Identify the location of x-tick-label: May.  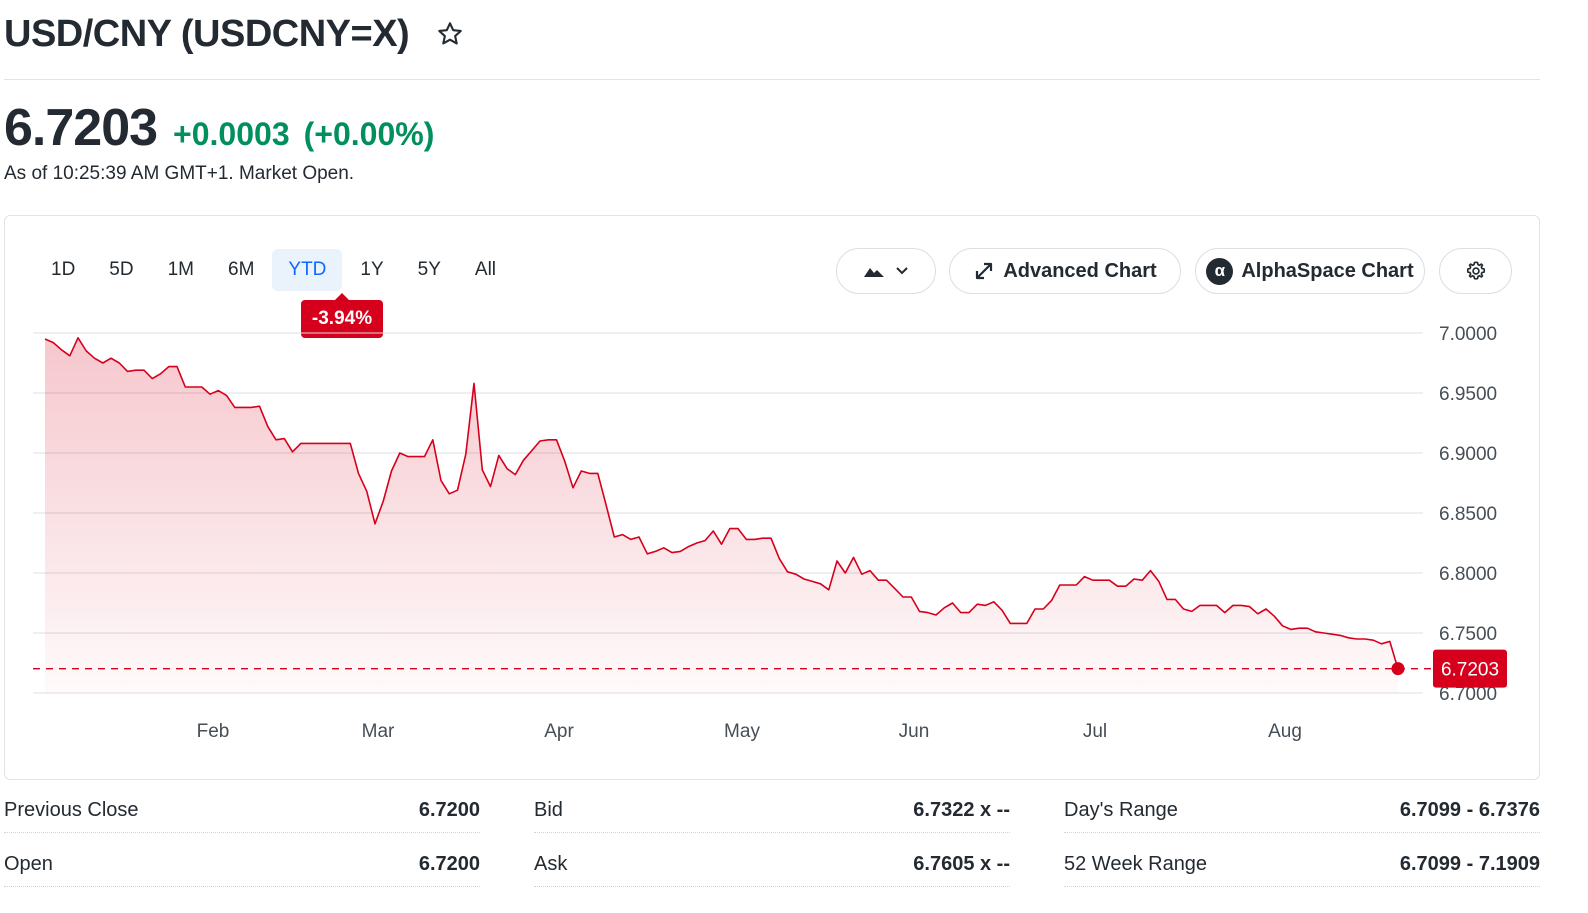
(742, 731).